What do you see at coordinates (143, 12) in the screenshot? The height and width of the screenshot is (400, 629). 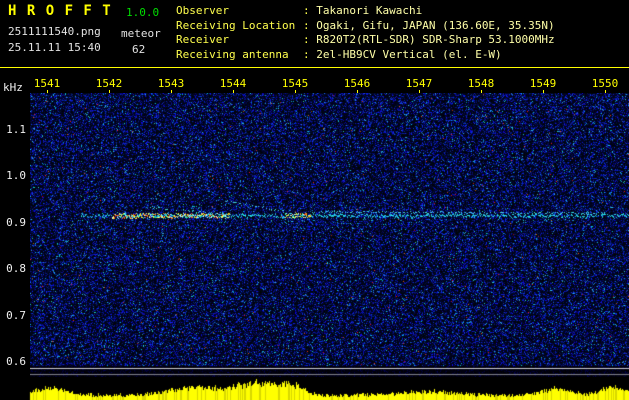 I see `app-version: 1.0.0` at bounding box center [143, 12].